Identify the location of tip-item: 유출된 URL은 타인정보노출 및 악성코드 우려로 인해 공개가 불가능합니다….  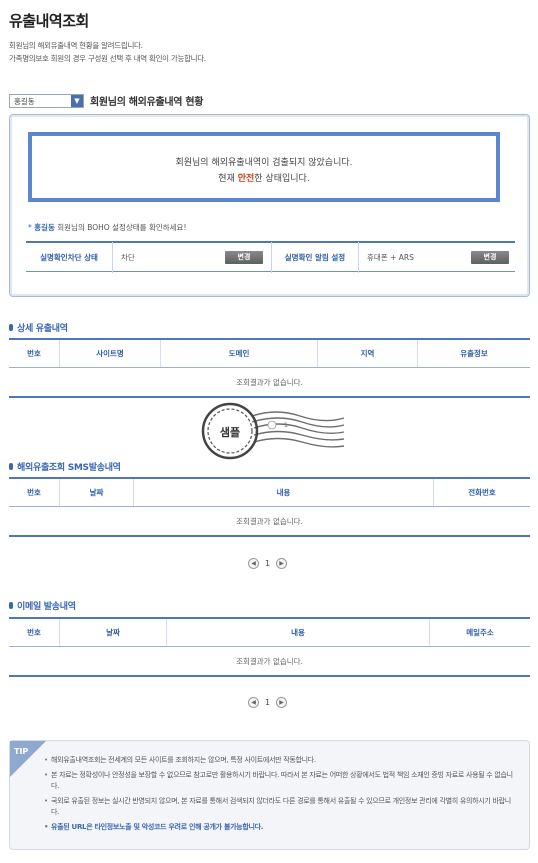
(279, 827).